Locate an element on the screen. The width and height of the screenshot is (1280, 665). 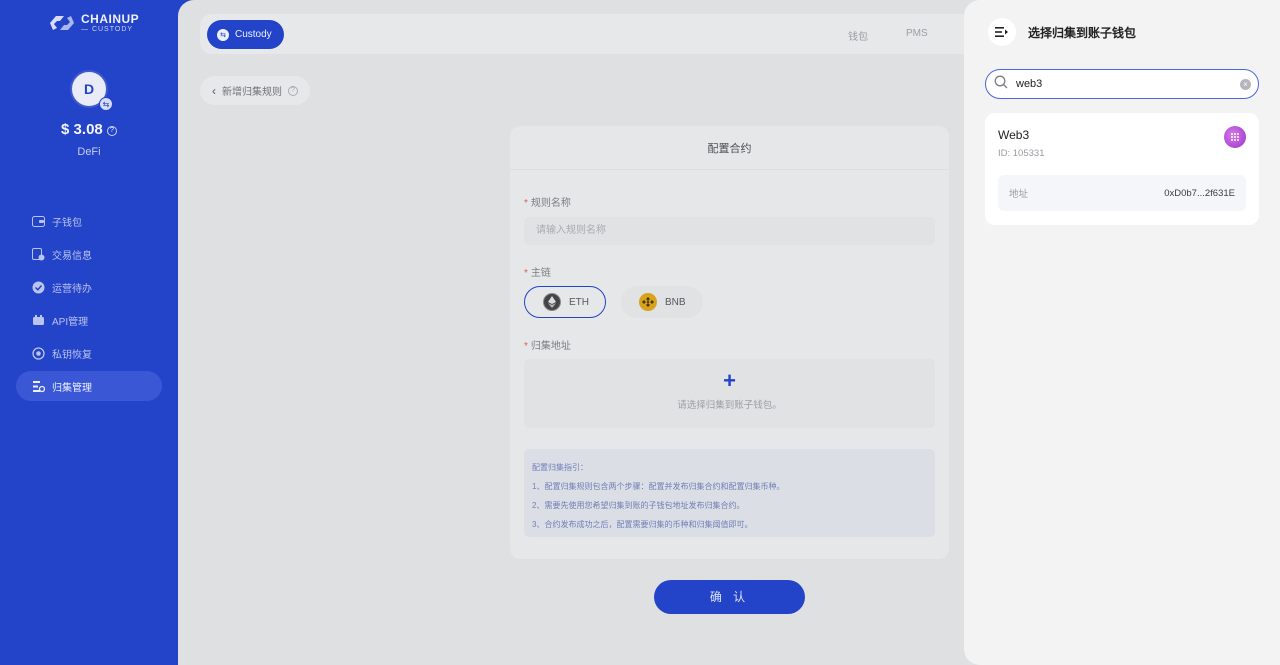
logo-line1: CHAINUP is located at coordinates (110, 19).